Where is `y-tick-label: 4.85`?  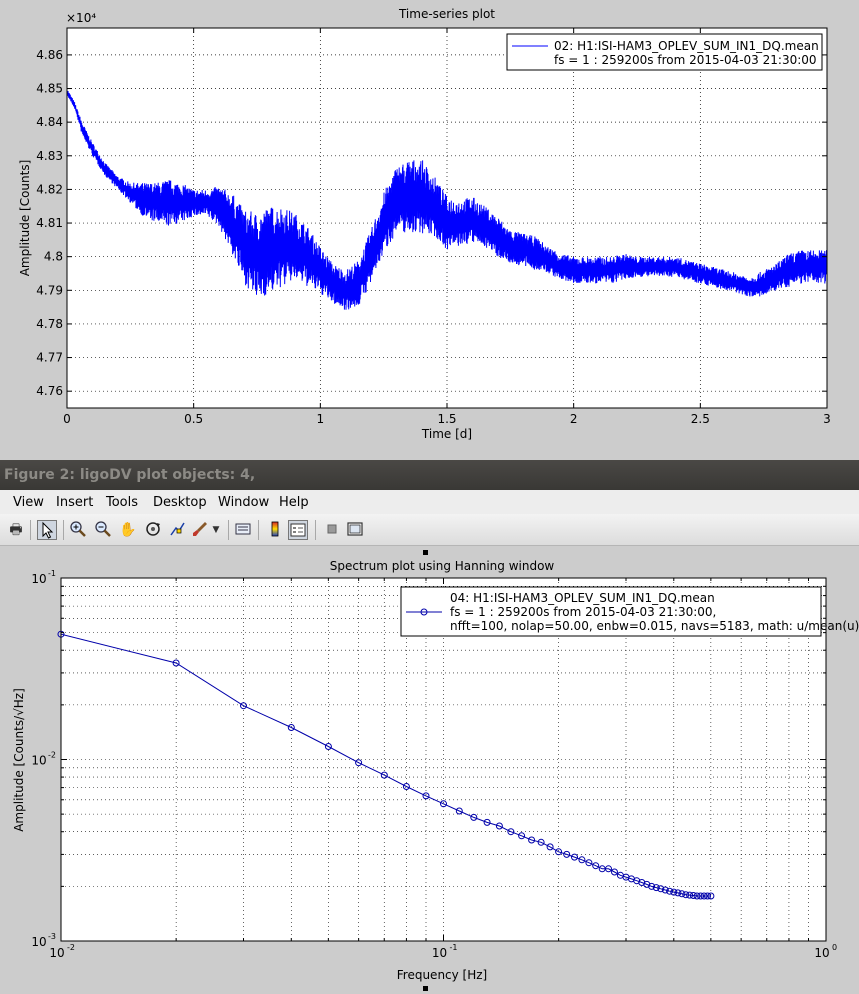 y-tick-label: 4.85 is located at coordinates (49, 89).